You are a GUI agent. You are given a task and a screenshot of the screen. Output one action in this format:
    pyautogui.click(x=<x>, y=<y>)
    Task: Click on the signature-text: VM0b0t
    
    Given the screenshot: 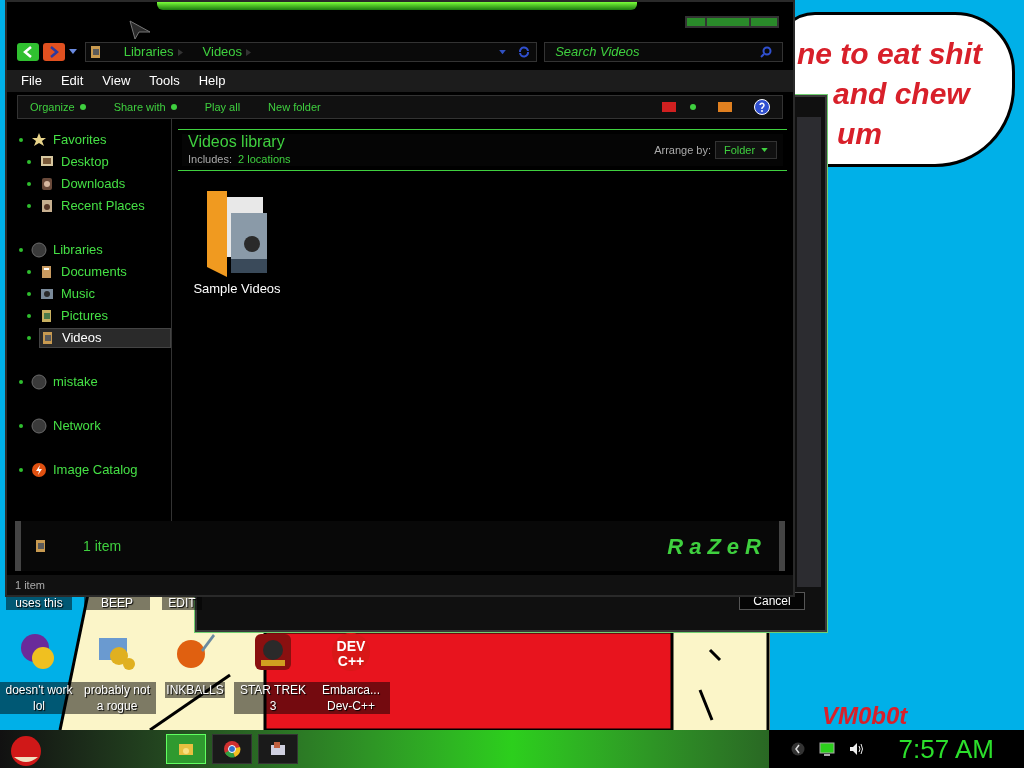 What is the action you would take?
    pyautogui.click(x=865, y=716)
    